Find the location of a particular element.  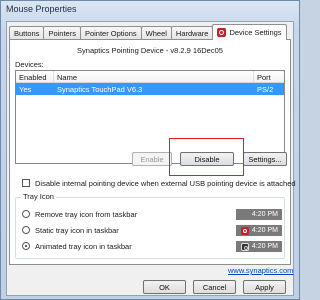

cancel-button: Cancel is located at coordinates (214, 287).